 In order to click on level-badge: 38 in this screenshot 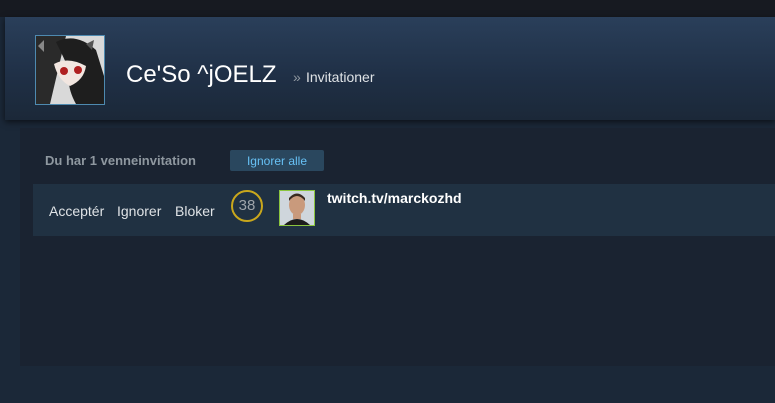, I will do `click(247, 206)`.